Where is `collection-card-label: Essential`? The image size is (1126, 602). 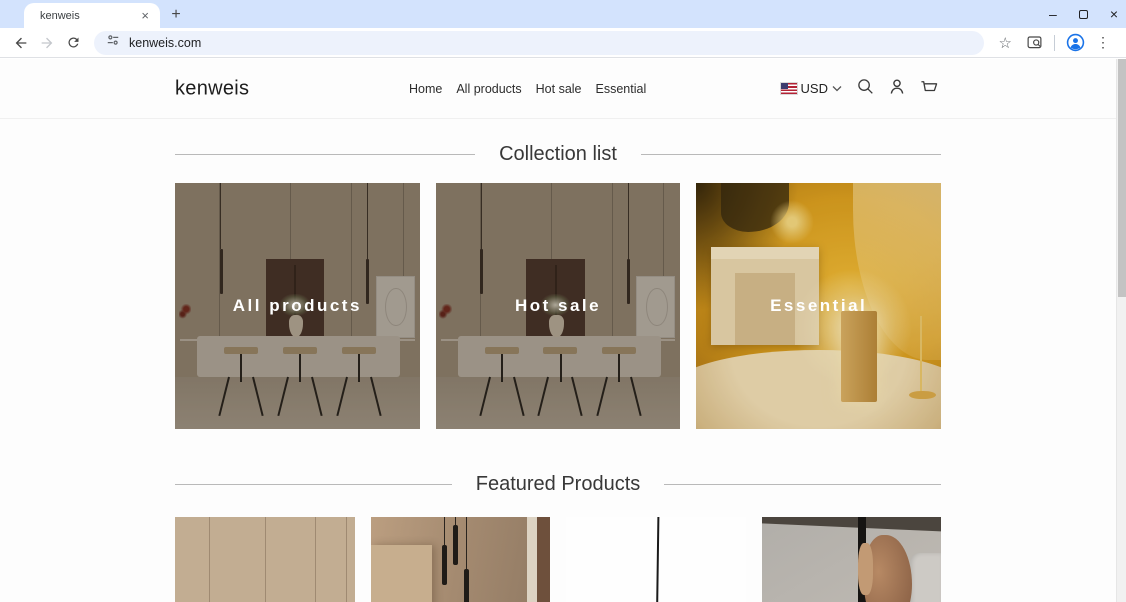
collection-card-label: Essential is located at coordinates (819, 305).